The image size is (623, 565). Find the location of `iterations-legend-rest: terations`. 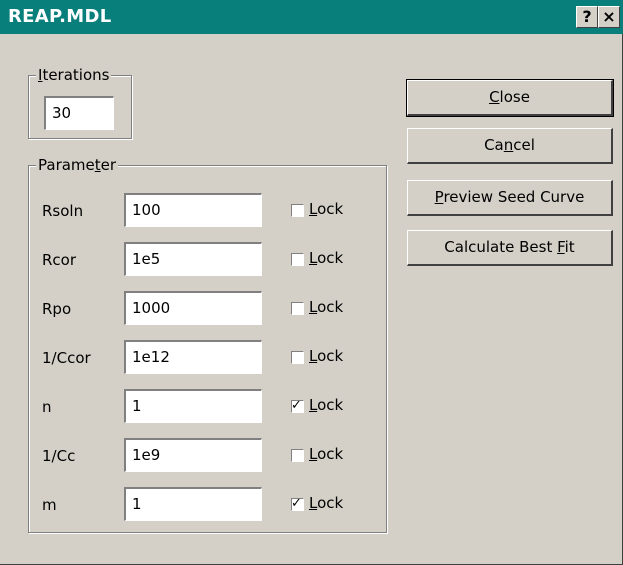

iterations-legend-rest: terations is located at coordinates (76, 75).